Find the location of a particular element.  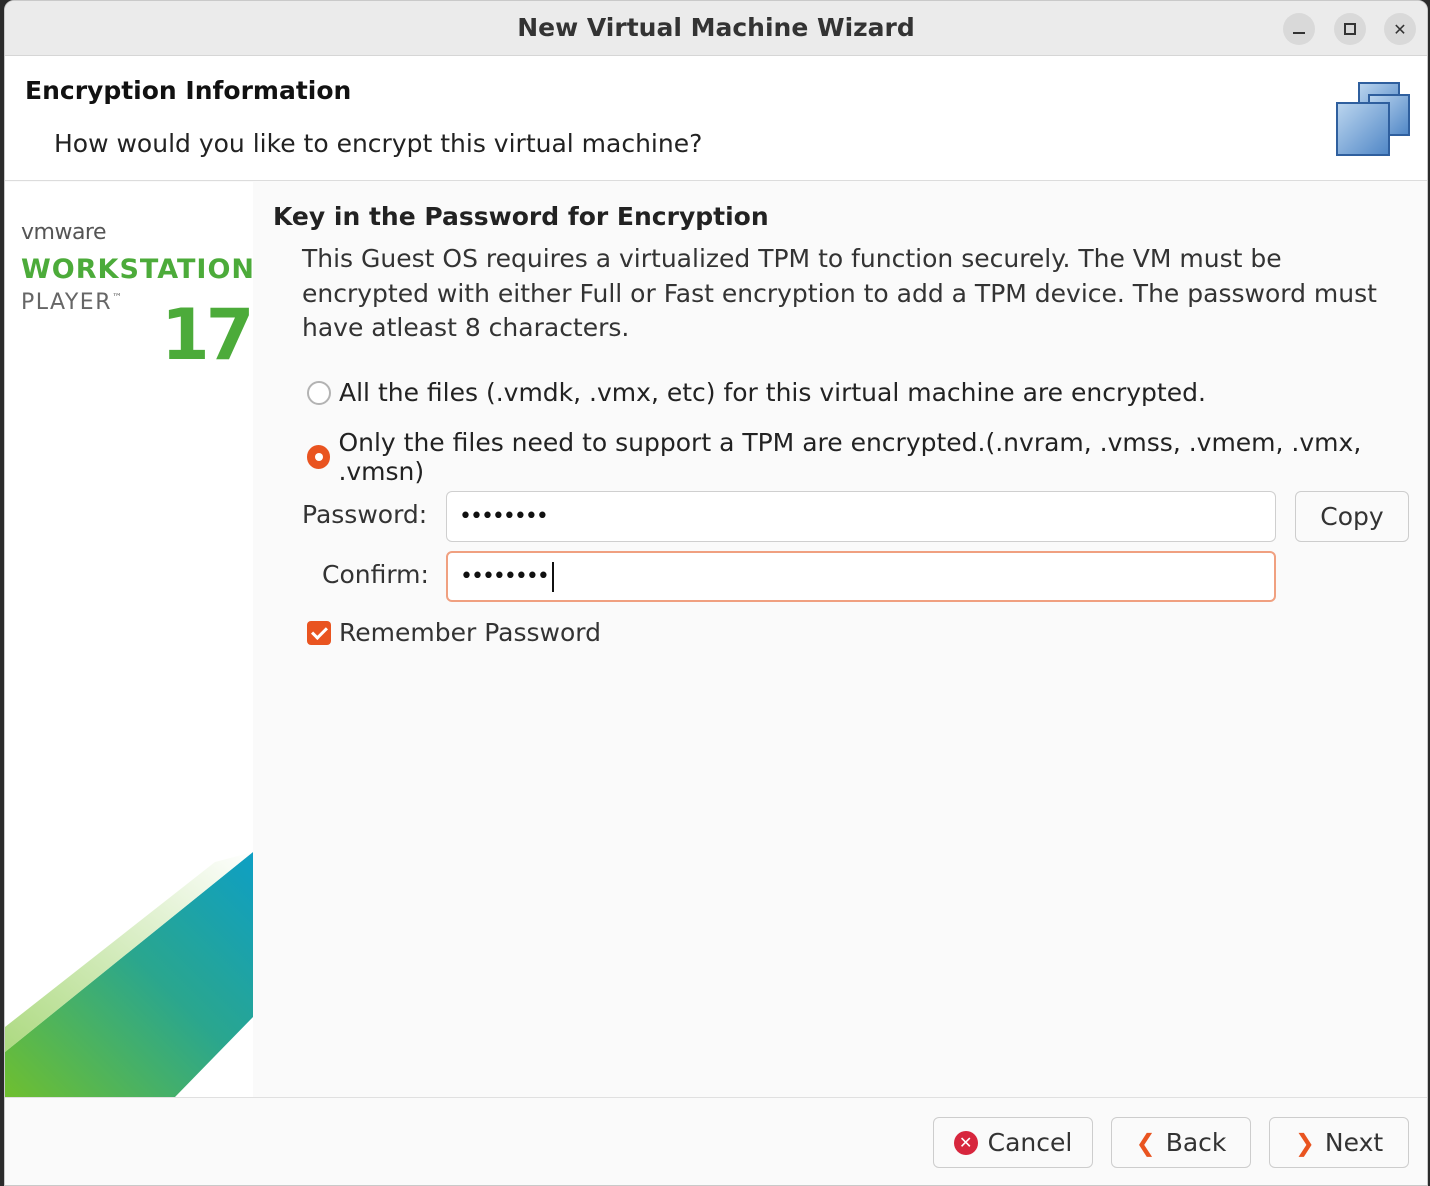

remember-password-checkbox is located at coordinates (319, 632).